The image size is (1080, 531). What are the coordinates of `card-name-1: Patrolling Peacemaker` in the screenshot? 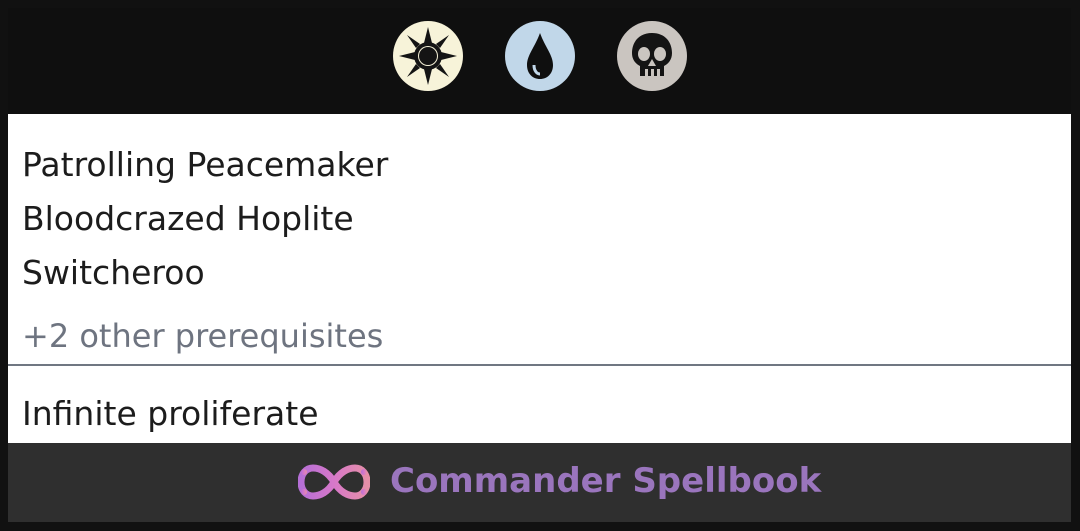 It's located at (205, 165).